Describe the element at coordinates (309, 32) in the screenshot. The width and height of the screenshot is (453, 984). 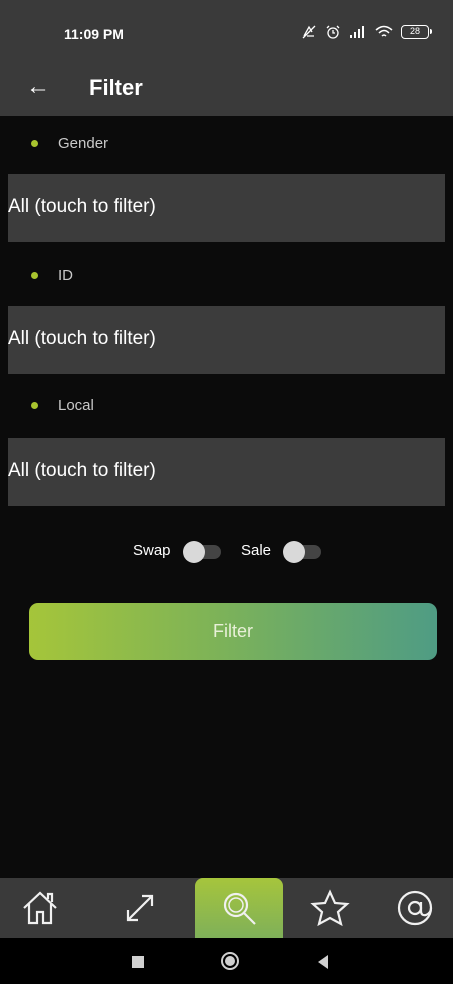
I see `mute-icon` at that location.